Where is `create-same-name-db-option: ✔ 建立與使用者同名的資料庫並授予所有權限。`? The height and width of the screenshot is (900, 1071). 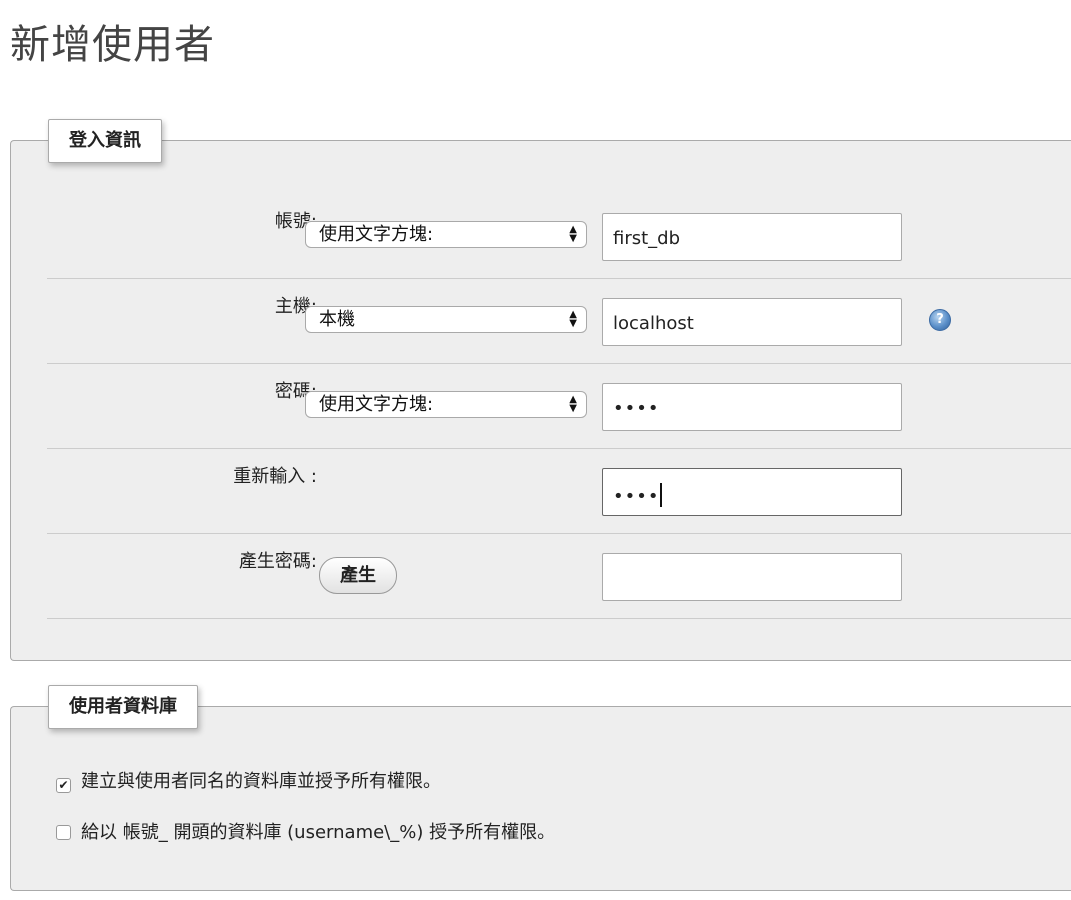
create-same-name-db-option: ✔ 建立與使用者同名的資料庫並授予所有權限。 is located at coordinates (248, 780).